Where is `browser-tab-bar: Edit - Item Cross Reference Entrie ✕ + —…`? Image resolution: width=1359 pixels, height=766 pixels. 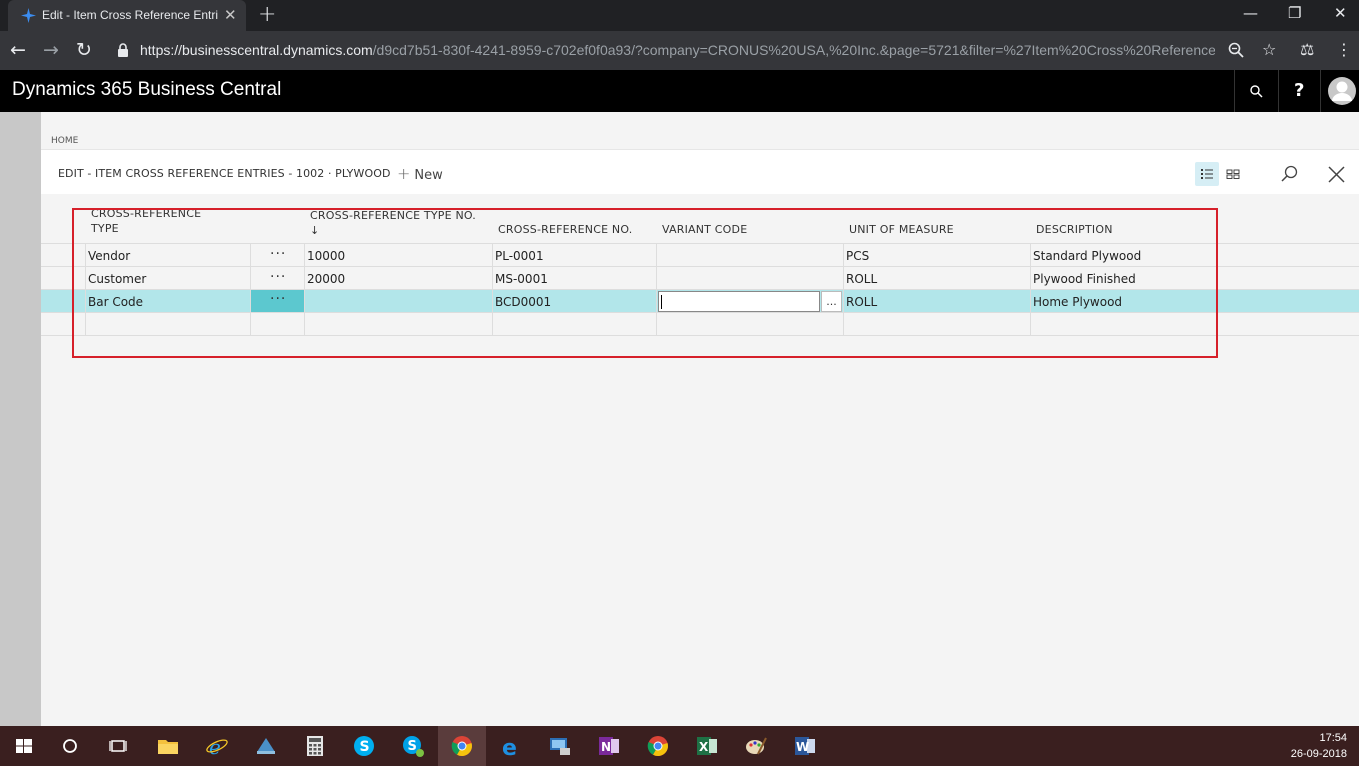 browser-tab-bar: Edit - Item Cross Reference Entrie ✕ + —… is located at coordinates (679, 15).